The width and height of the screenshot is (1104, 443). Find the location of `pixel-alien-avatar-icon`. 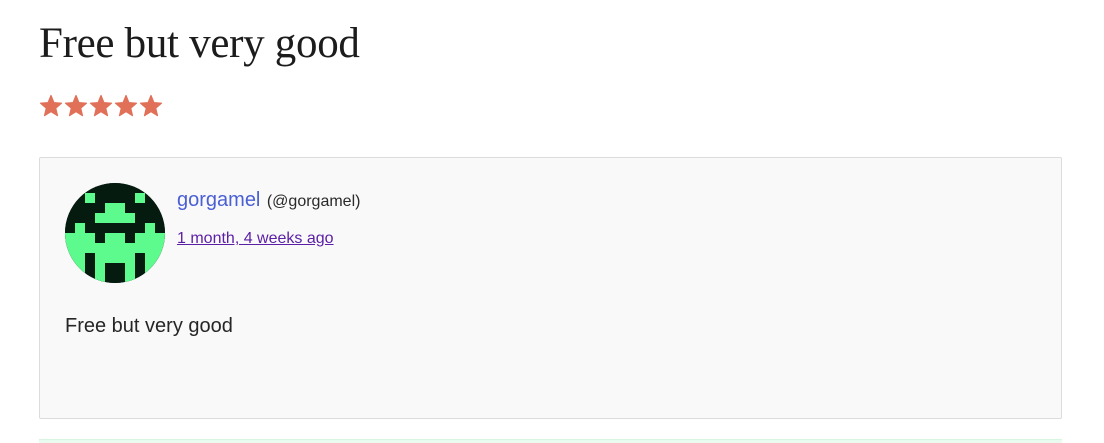

pixel-alien-avatar-icon is located at coordinates (115, 233).